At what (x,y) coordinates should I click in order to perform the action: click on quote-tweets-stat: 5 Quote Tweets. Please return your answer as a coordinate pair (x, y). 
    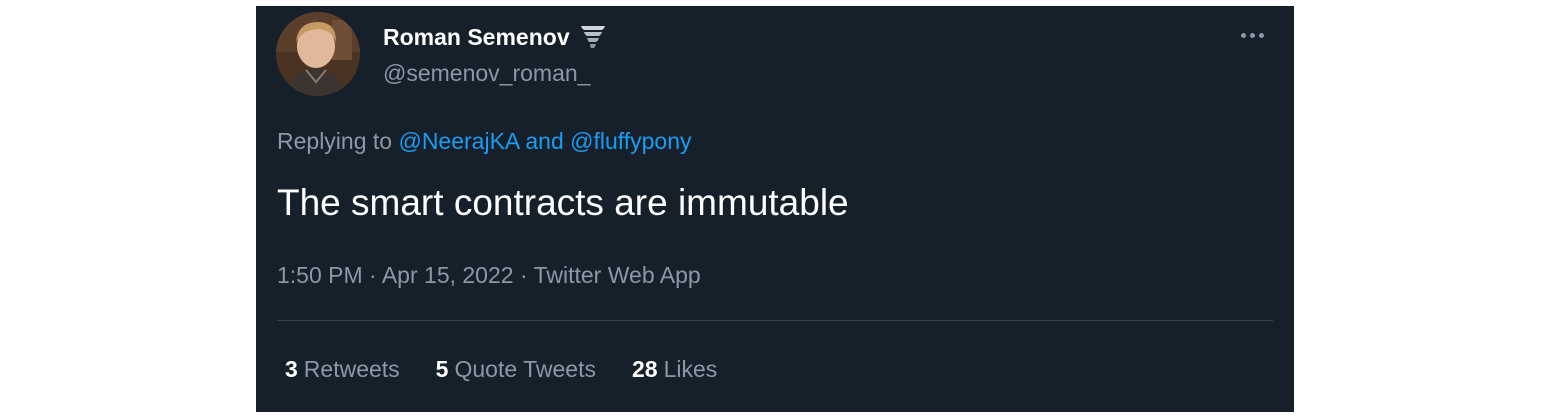
    Looking at the image, I should click on (516, 369).